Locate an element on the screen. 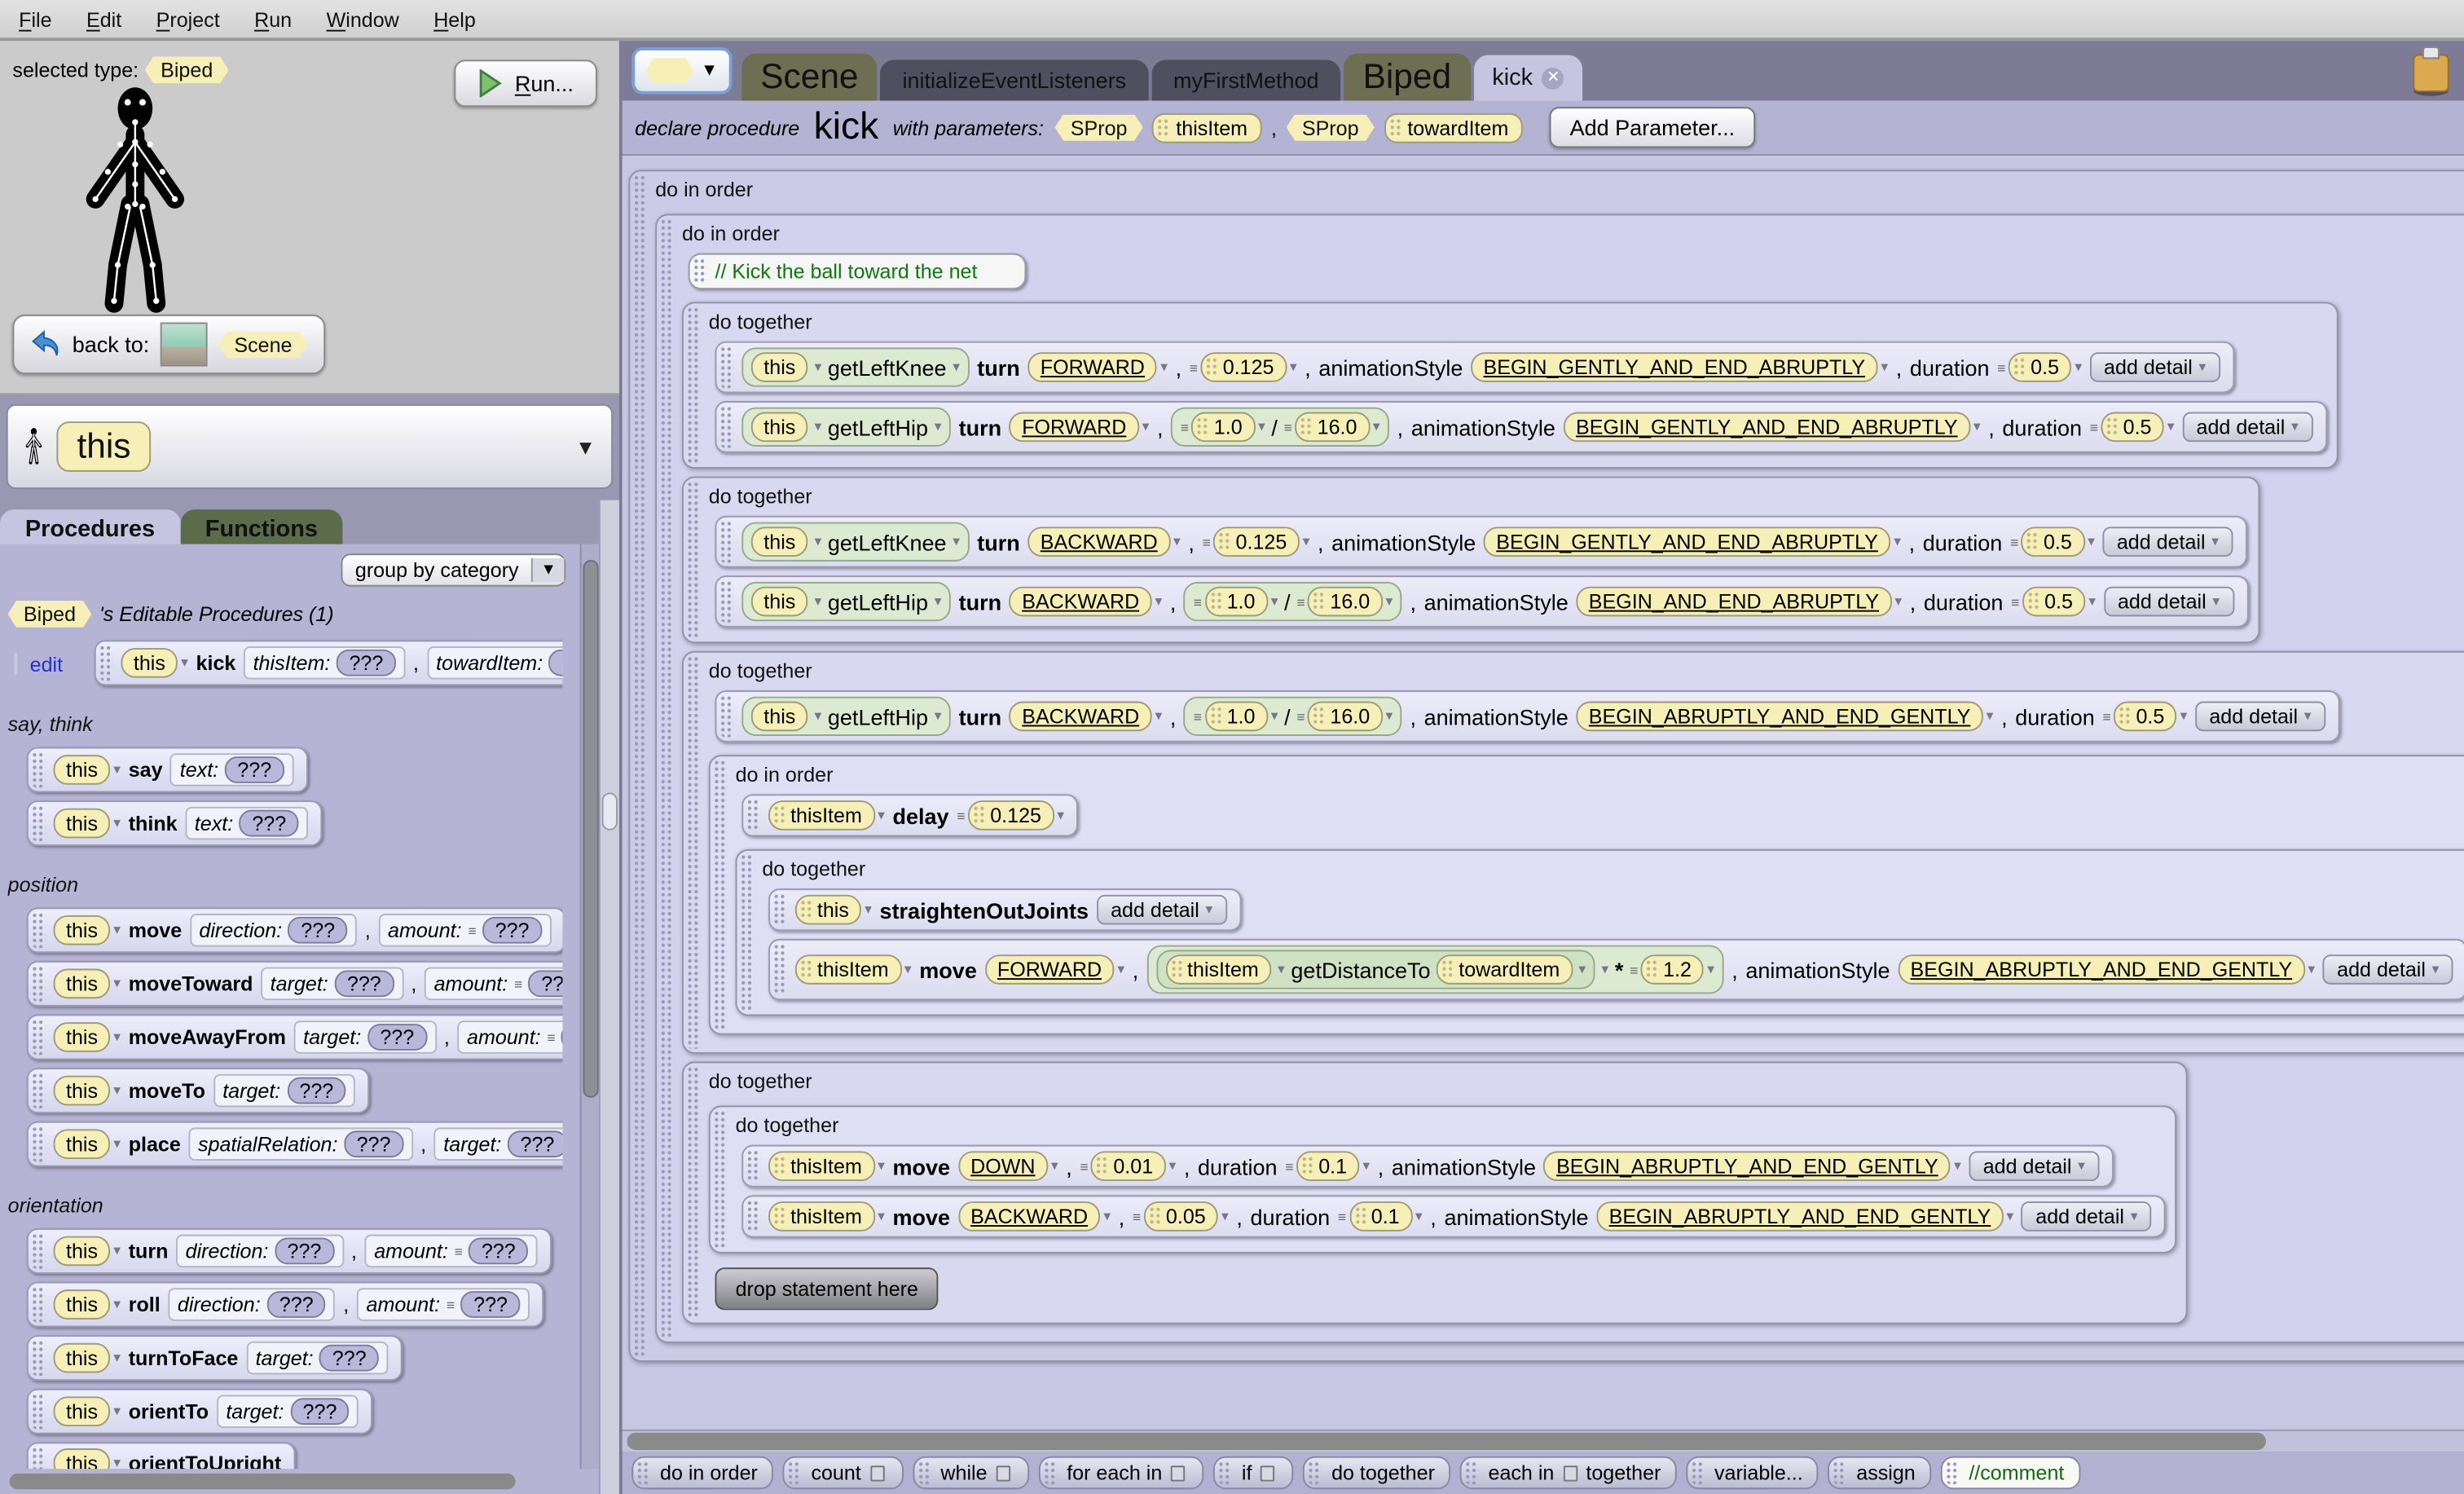  clipboard-icon is located at coordinates (2431, 71).